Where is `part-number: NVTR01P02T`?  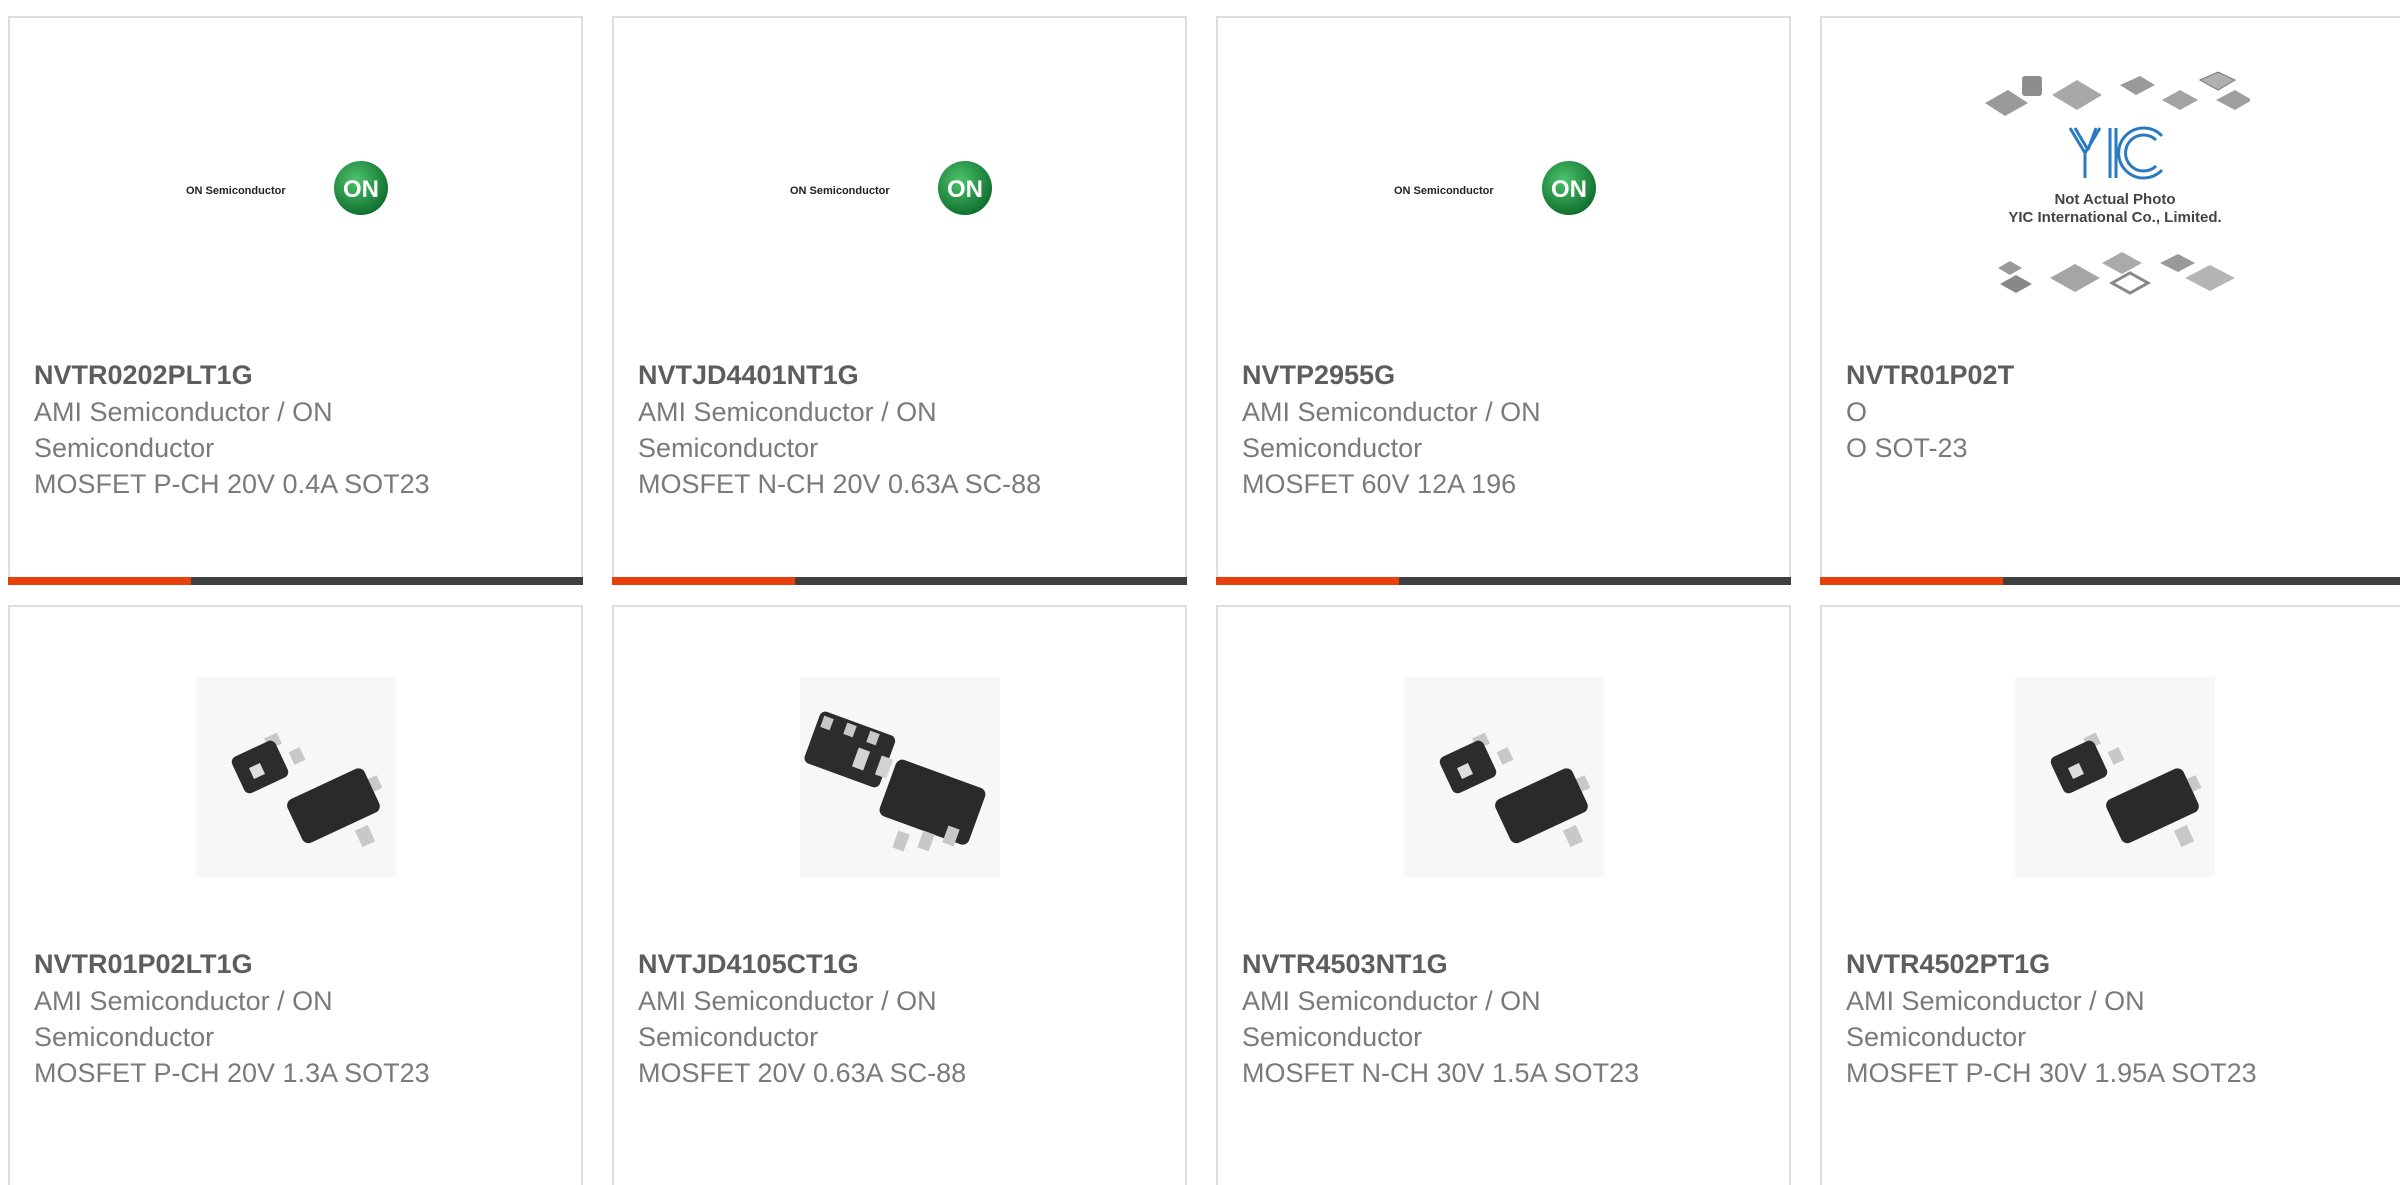 part-number: NVTR01P02T is located at coordinates (2056, 375).